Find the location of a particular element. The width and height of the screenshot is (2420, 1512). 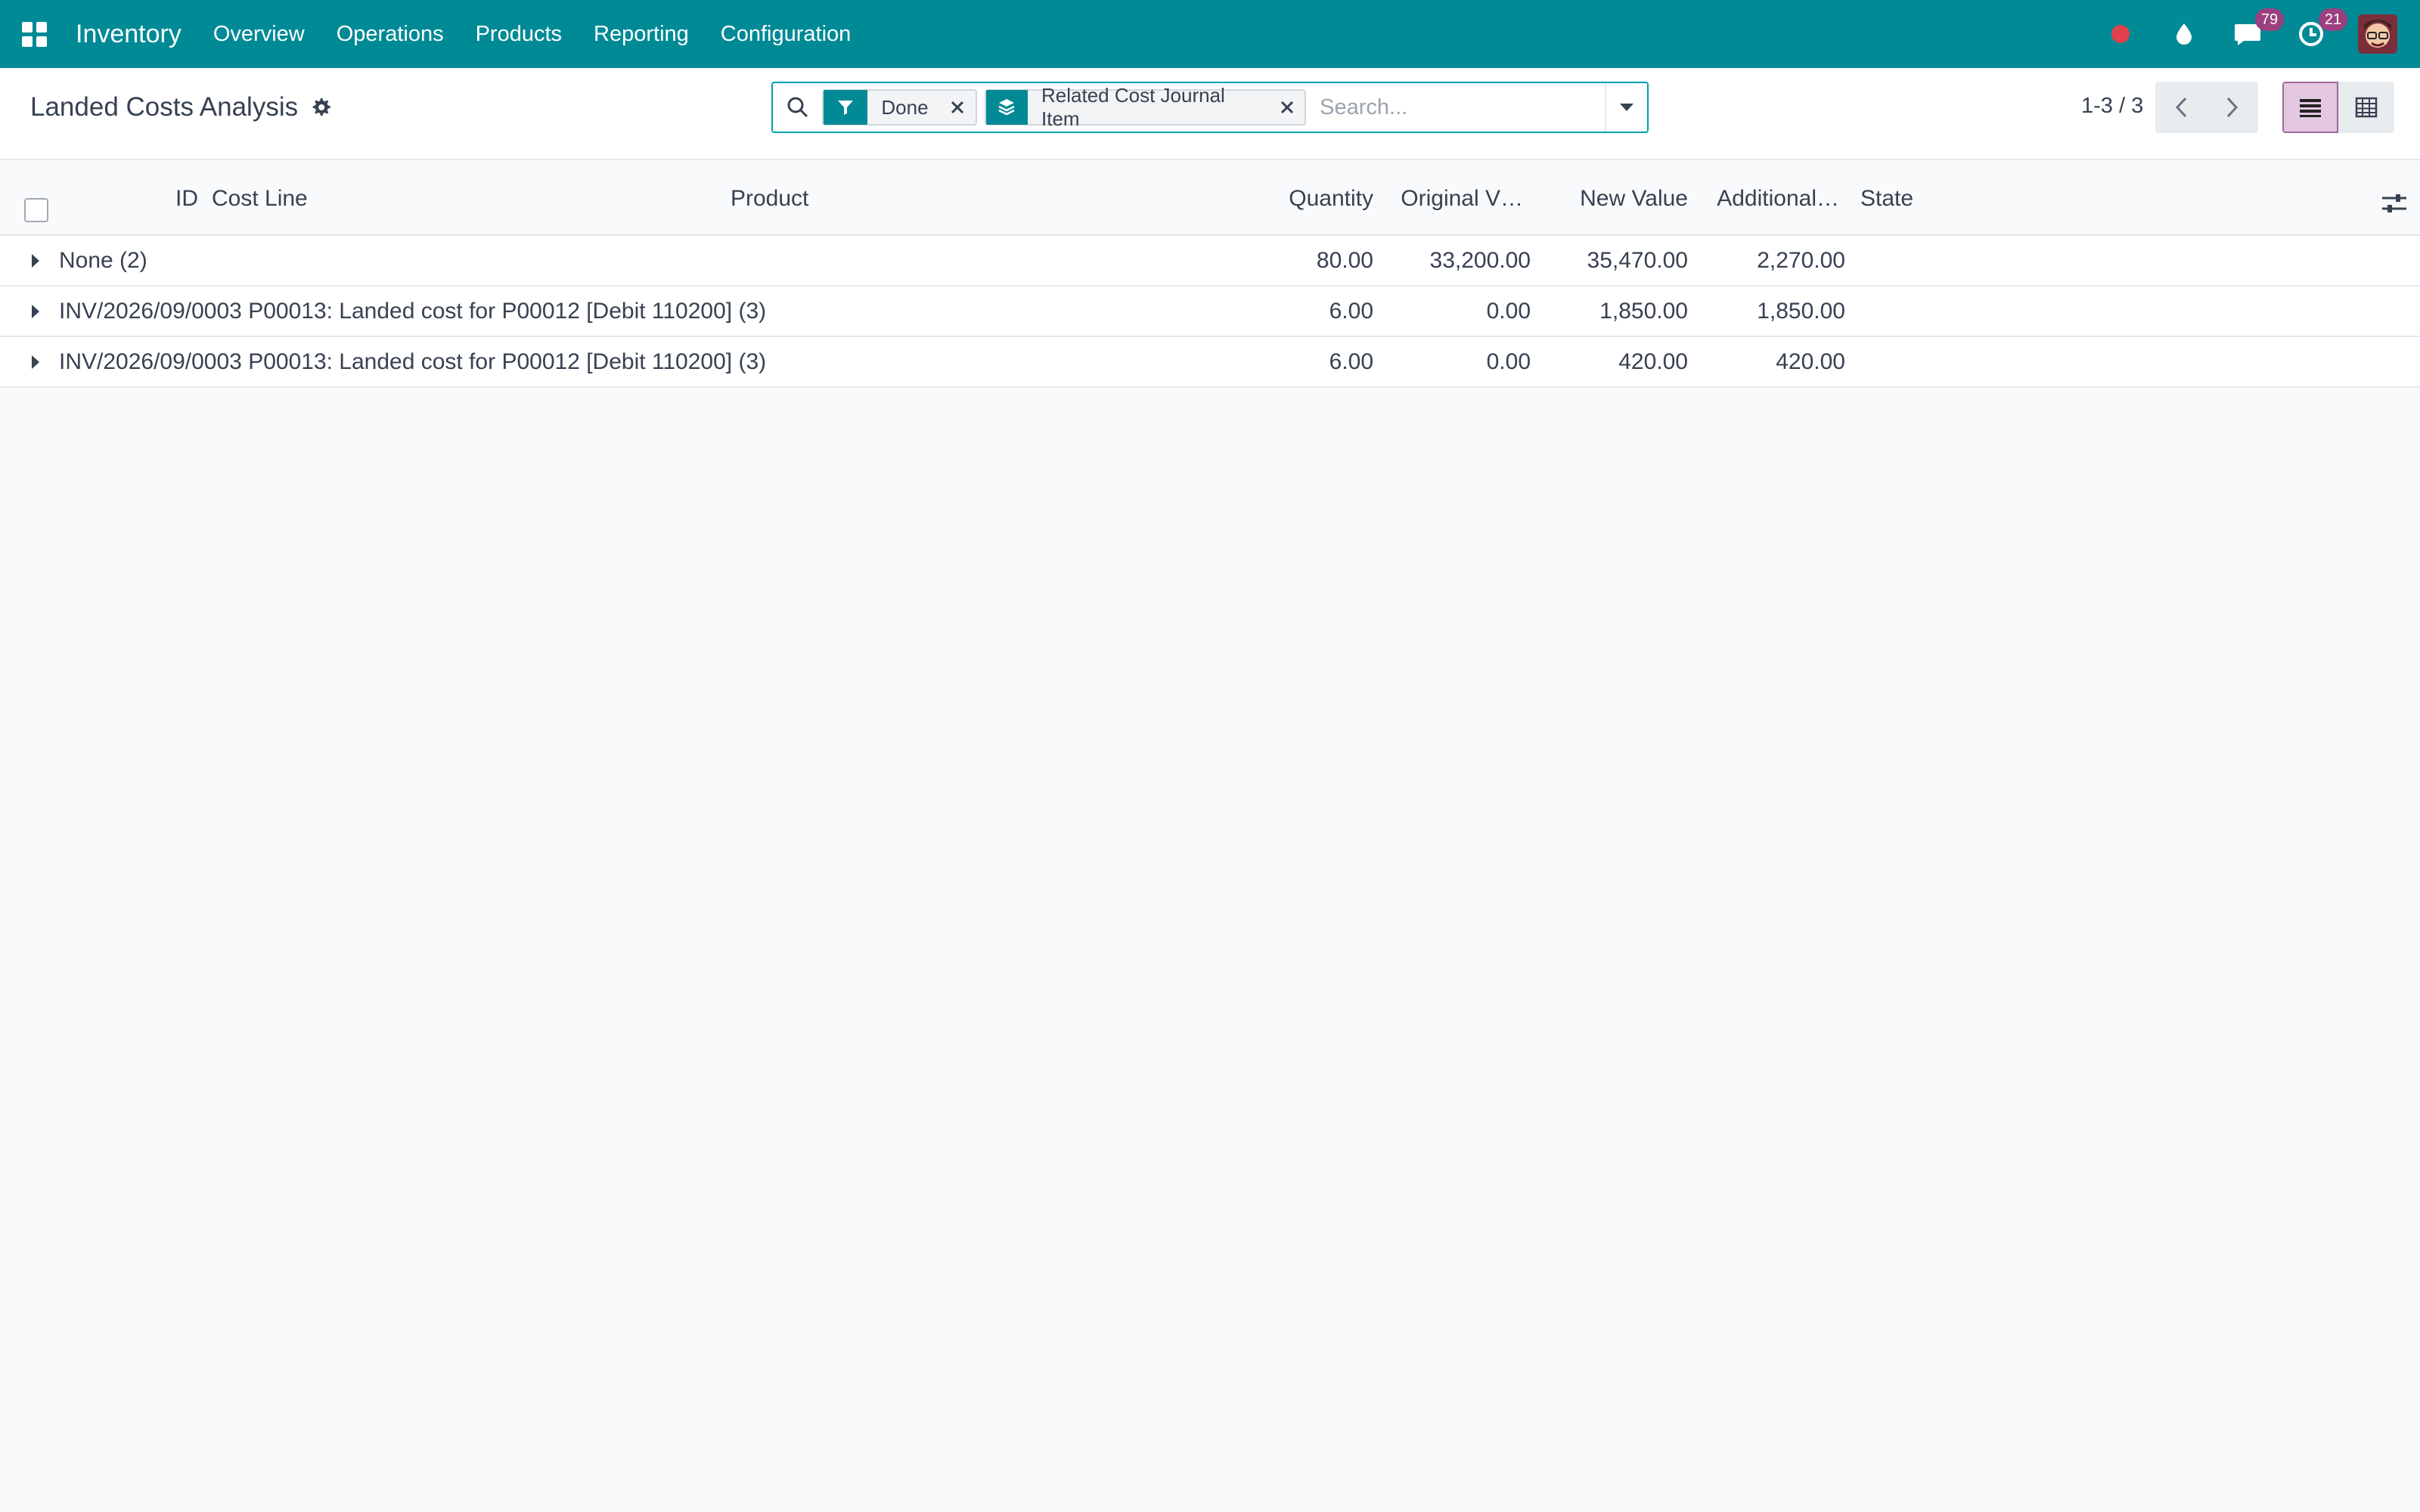

search-bar: Done Related Cost Journal Item is located at coordinates (1210, 107).